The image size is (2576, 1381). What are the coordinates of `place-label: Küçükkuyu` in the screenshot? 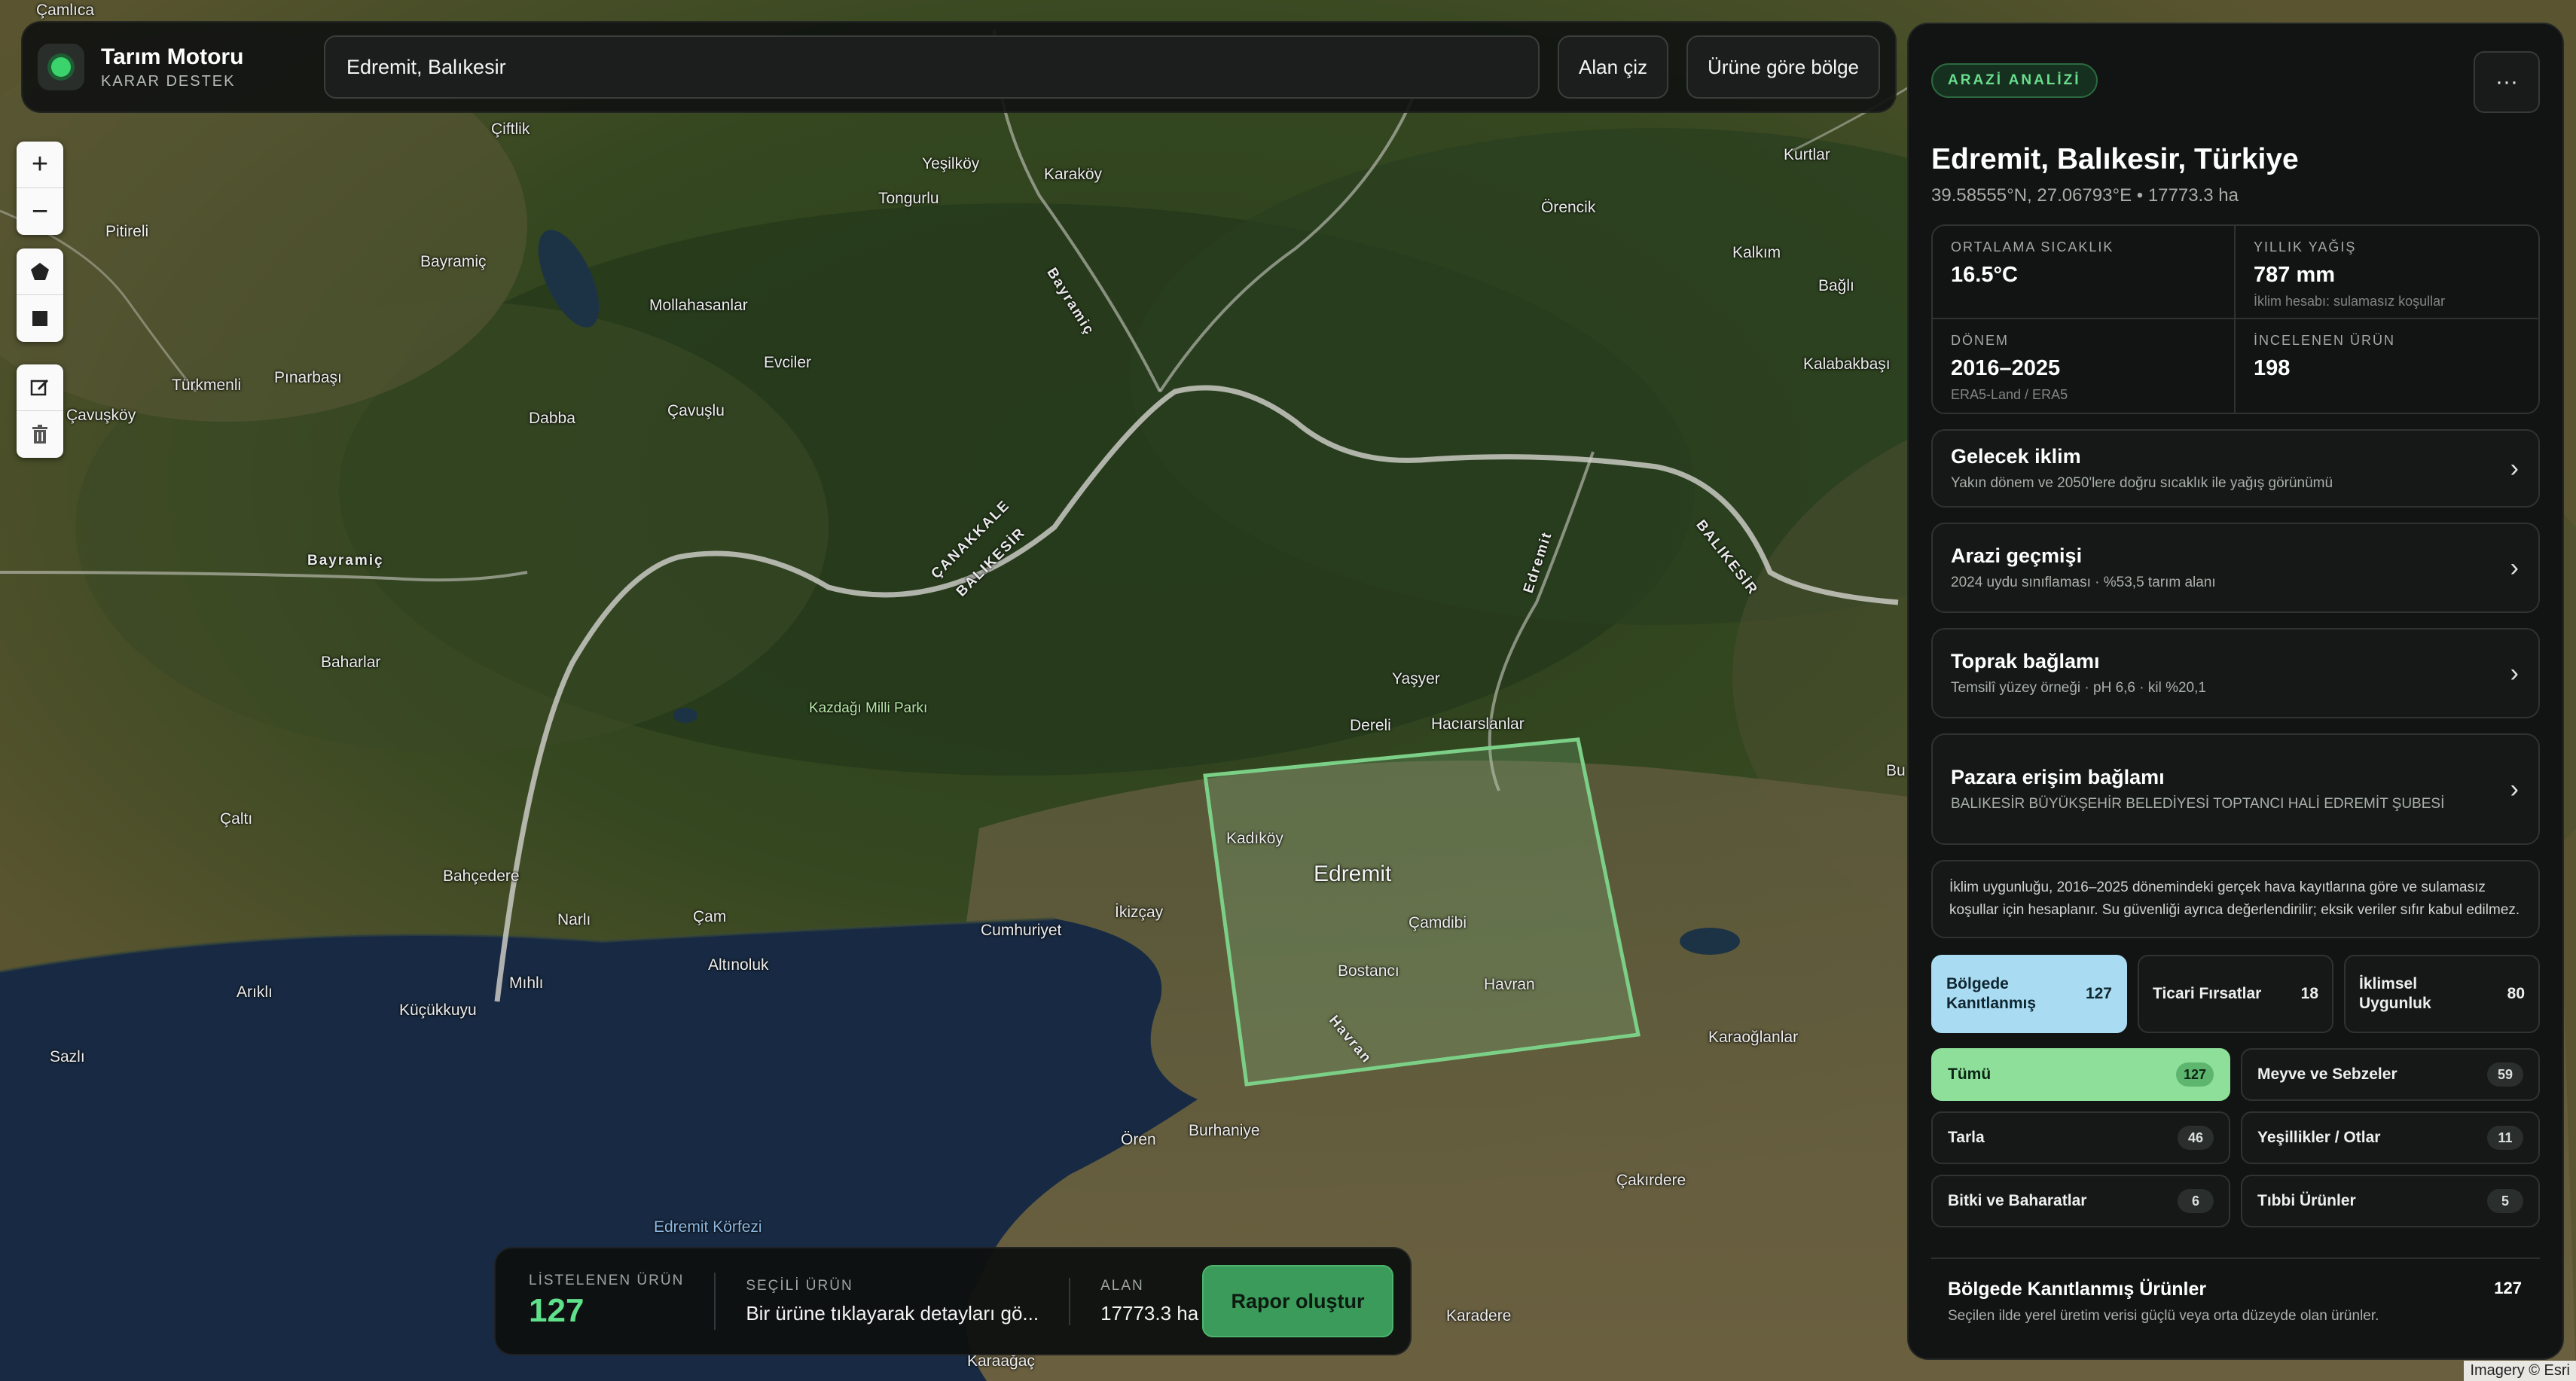 It's located at (438, 1010).